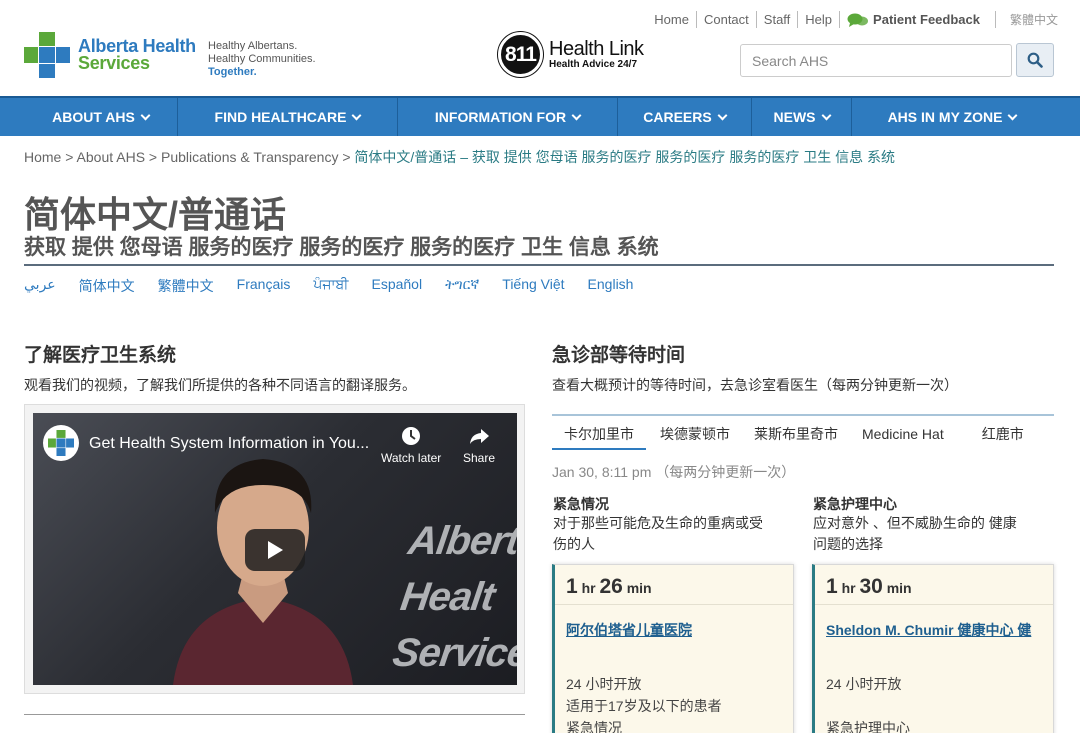 This screenshot has height=733, width=1080. What do you see at coordinates (796, 437) in the screenshot?
I see `tab-lethbridge: 莱斯布里奇市` at bounding box center [796, 437].